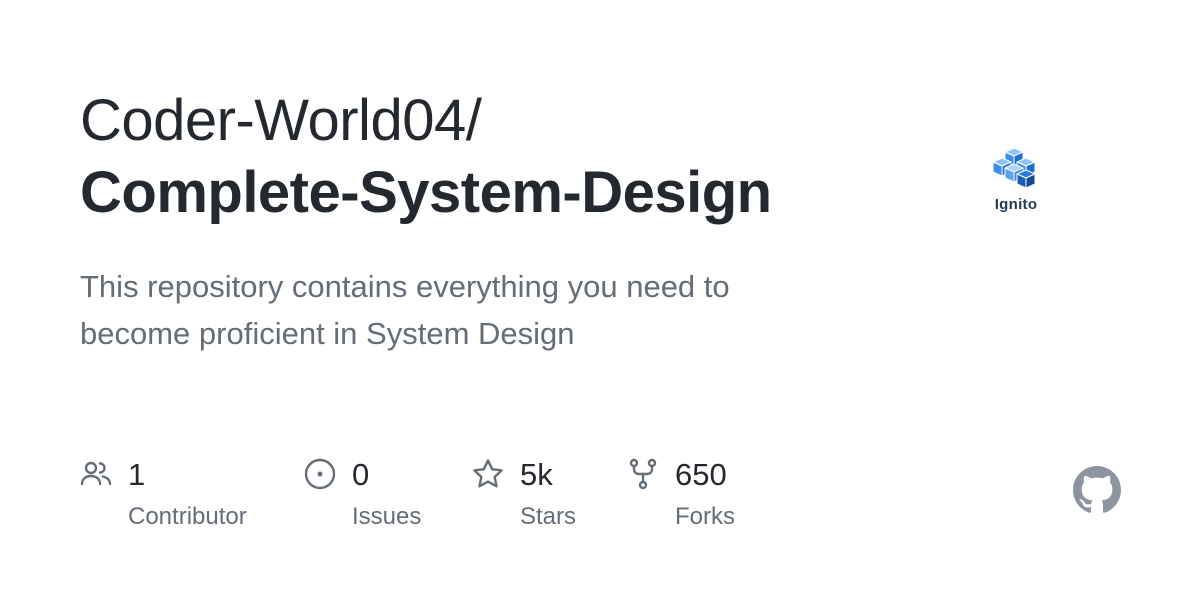 This screenshot has height=600, width=1200. I want to click on stat-contributors-label: Contributor, so click(187, 516).